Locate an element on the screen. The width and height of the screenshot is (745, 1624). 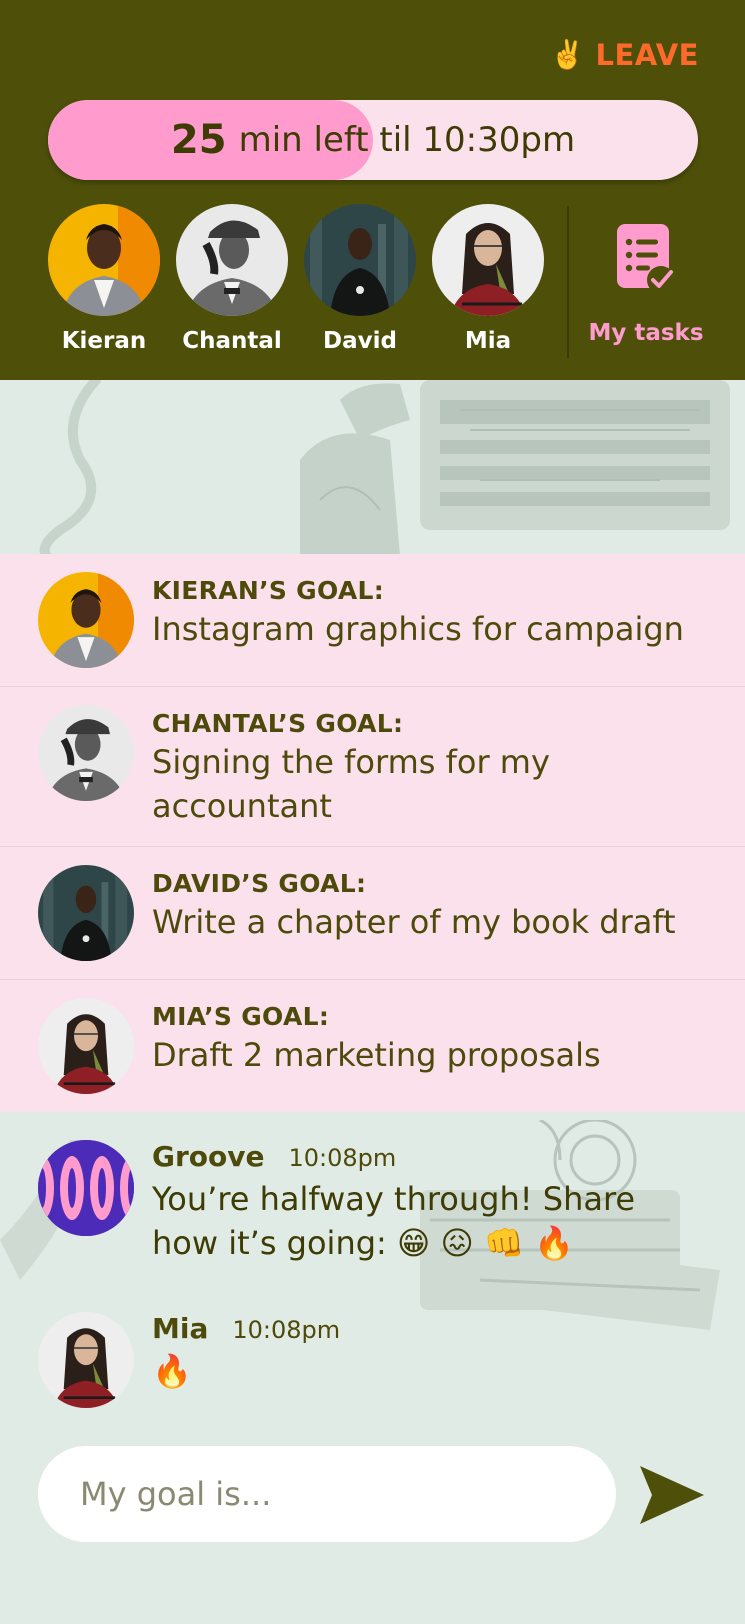
session-timer: 25 min left til 10:30pm is located at coordinates (373, 140).